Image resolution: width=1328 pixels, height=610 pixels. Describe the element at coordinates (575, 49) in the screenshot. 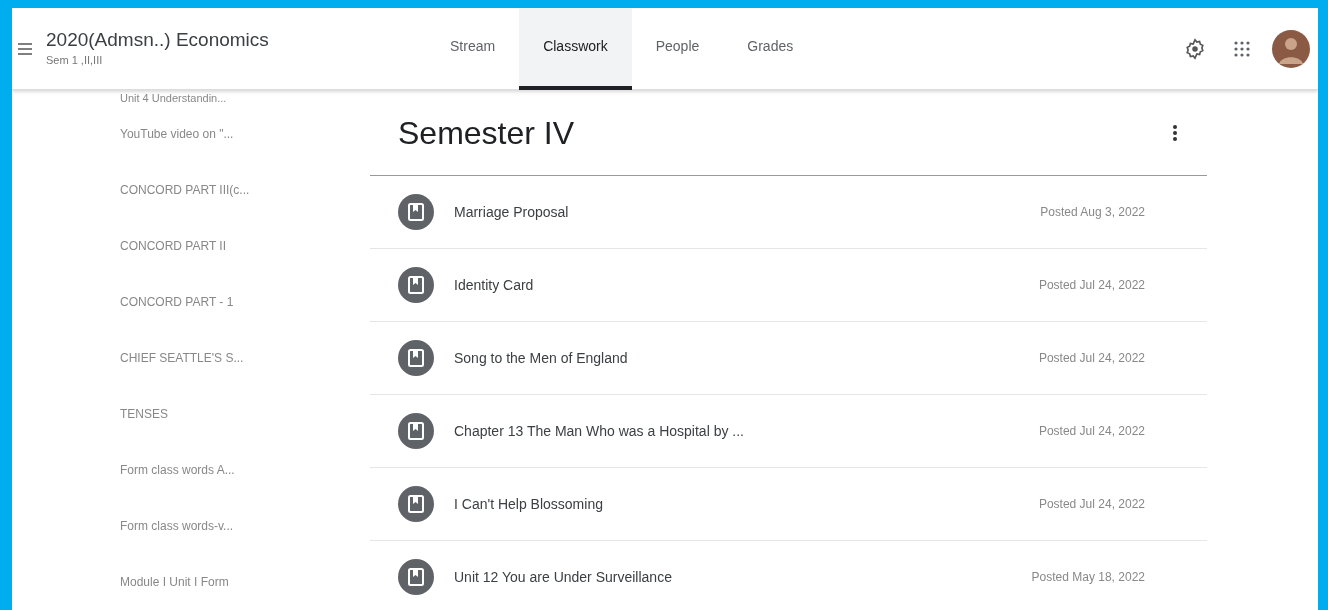

I see `tab: Classwork` at that location.